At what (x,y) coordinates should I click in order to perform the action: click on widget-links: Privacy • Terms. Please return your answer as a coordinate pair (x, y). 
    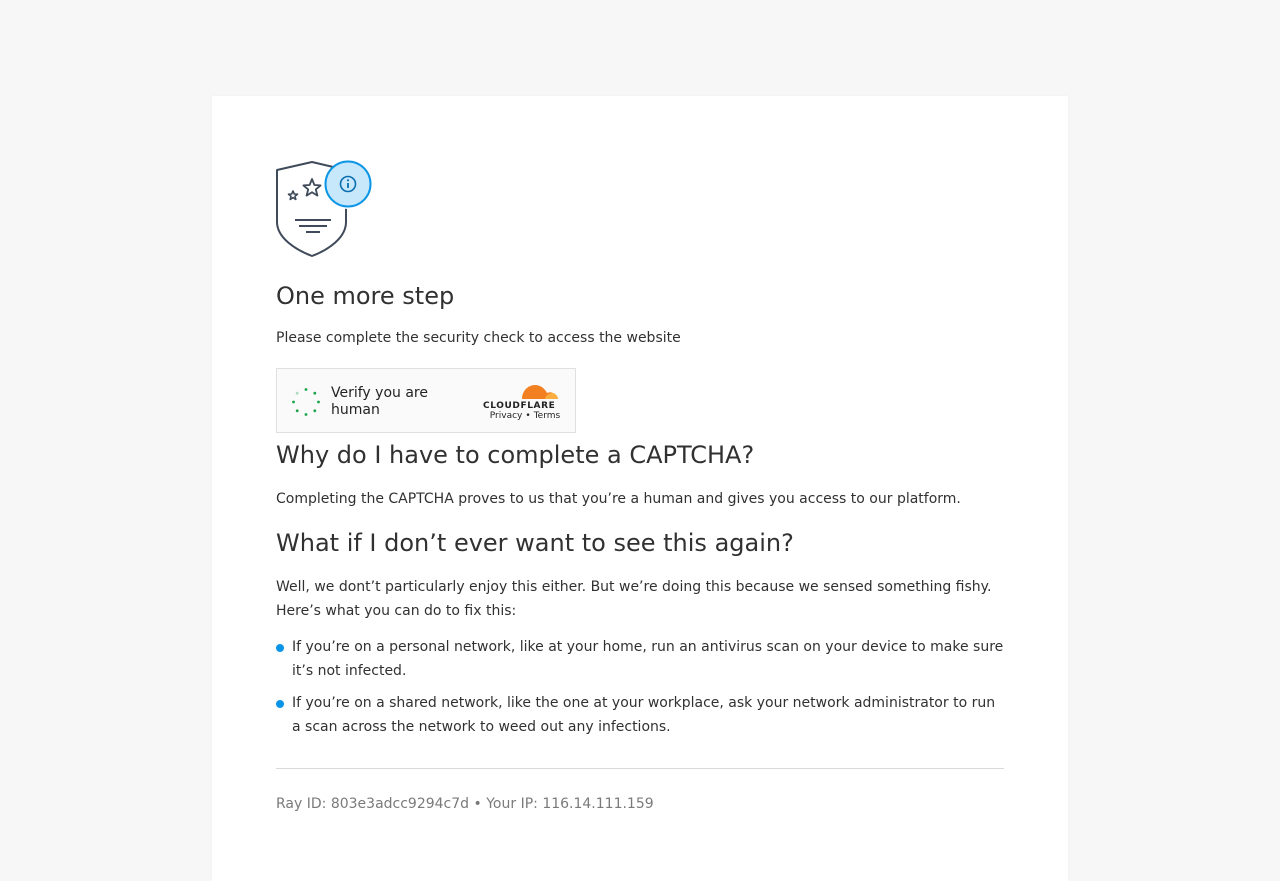
    Looking at the image, I should click on (525, 416).